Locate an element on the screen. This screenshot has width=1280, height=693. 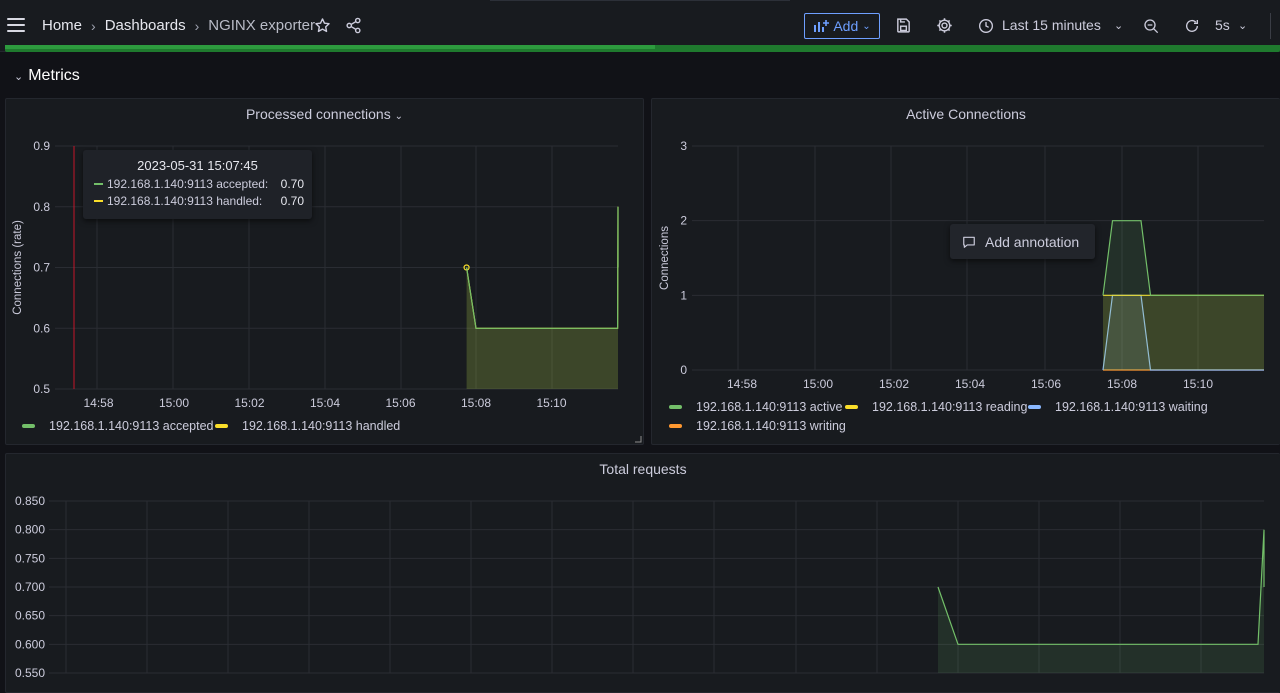
y-tick-label: 0.850 is located at coordinates (30, 501).